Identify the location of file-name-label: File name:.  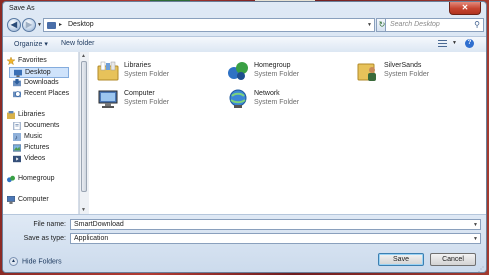
(49, 224).